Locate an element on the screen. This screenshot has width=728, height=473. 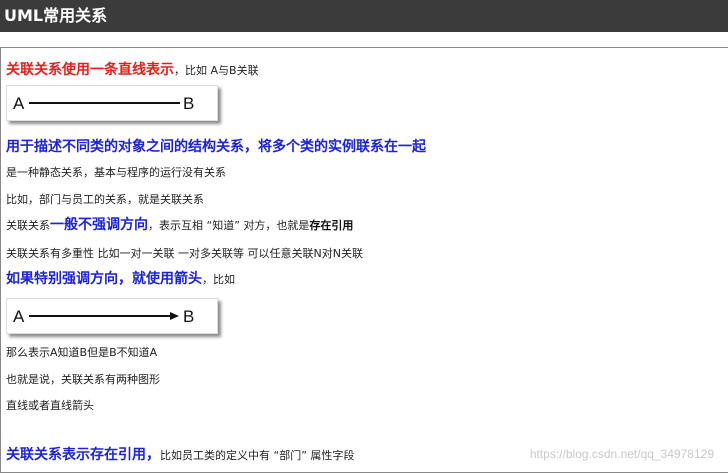
diagram2-label-a: A is located at coordinates (19, 316).